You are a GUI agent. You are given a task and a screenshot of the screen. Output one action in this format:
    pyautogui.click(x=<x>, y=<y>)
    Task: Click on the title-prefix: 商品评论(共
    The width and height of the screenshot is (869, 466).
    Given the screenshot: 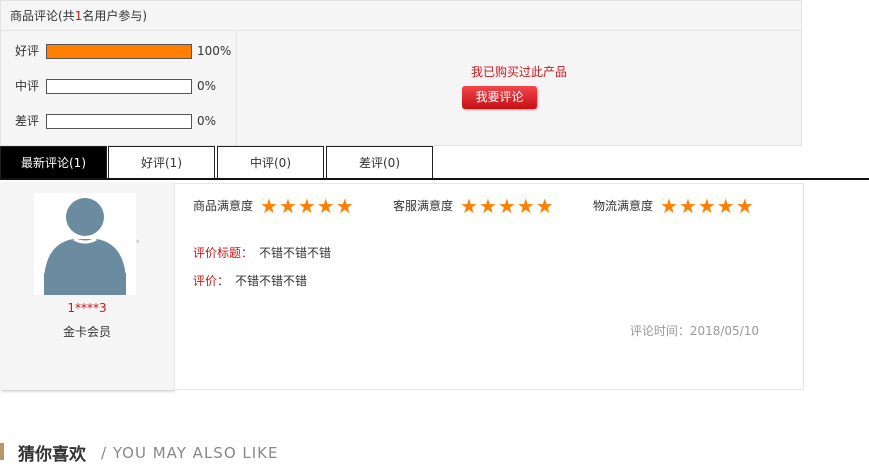 What is the action you would take?
    pyautogui.click(x=42, y=16)
    